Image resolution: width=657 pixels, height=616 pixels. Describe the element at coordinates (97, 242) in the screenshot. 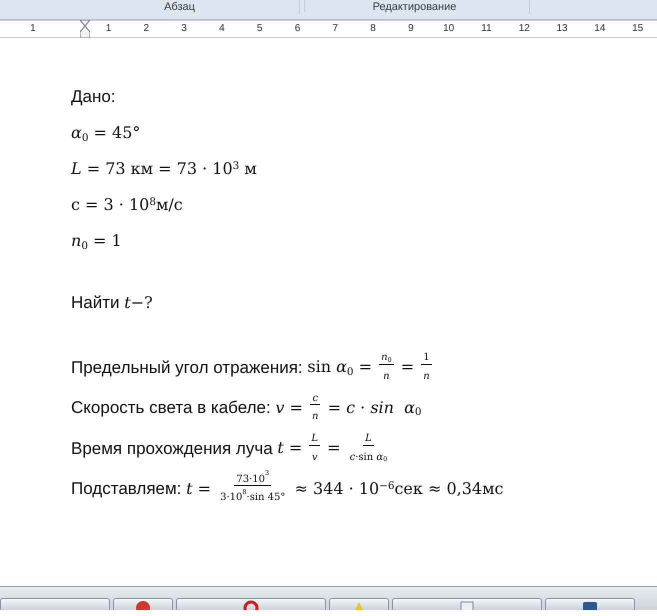

I see `equation-line: n$_{0}$ = 1` at that location.